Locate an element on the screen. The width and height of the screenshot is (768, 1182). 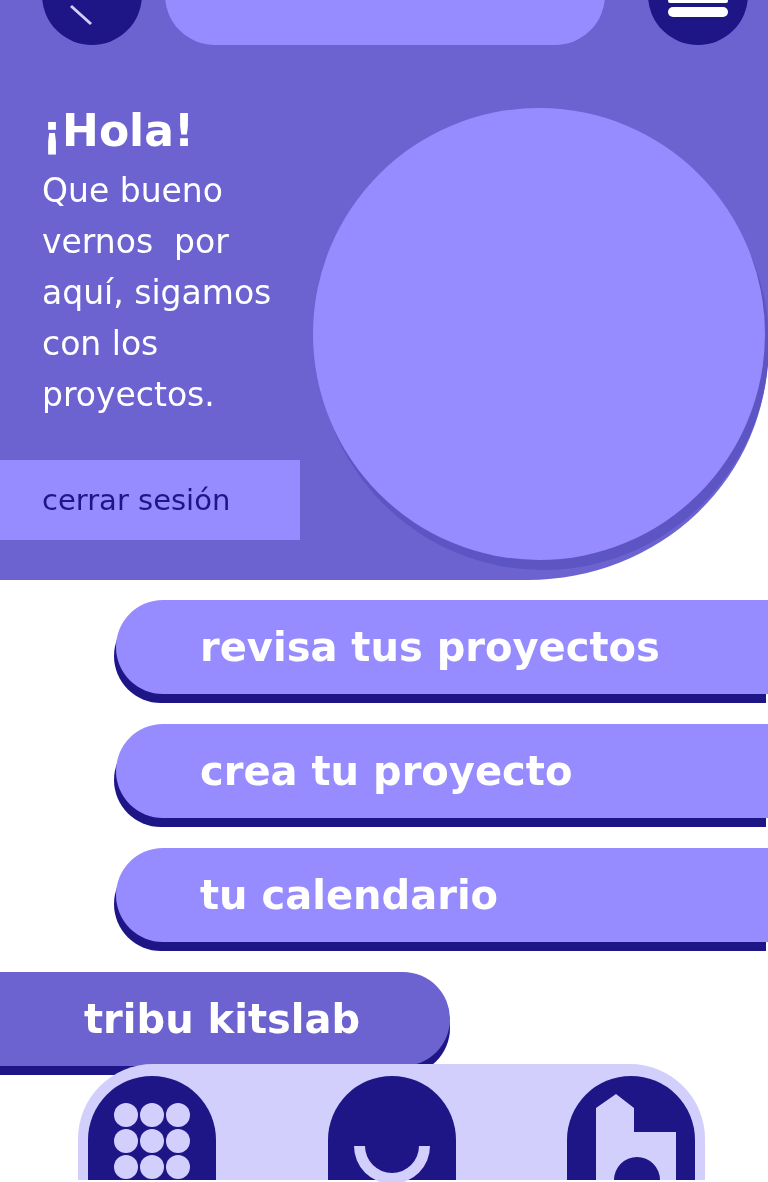
dots-grid-icon is located at coordinates (152, 1141).